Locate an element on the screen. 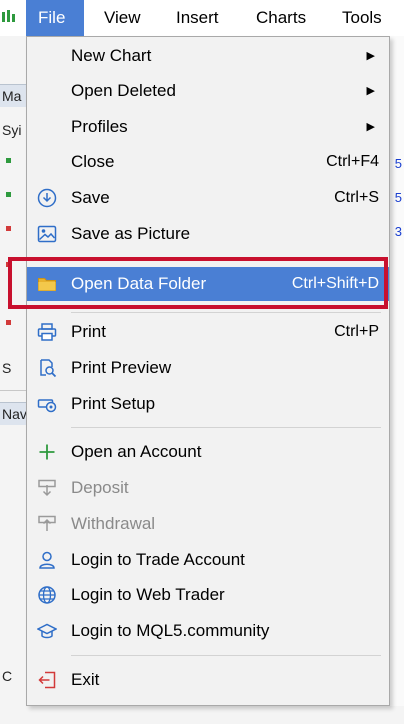  market-watch-fragment: Ma is located at coordinates (12, 96).